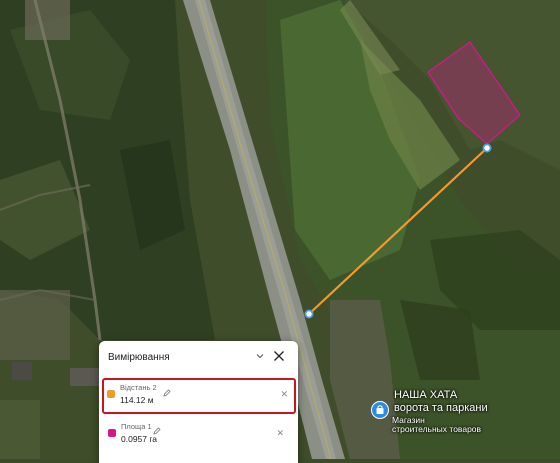 The width and height of the screenshot is (560, 463). What do you see at coordinates (279, 356) in the screenshot?
I see `close-icon` at bounding box center [279, 356].